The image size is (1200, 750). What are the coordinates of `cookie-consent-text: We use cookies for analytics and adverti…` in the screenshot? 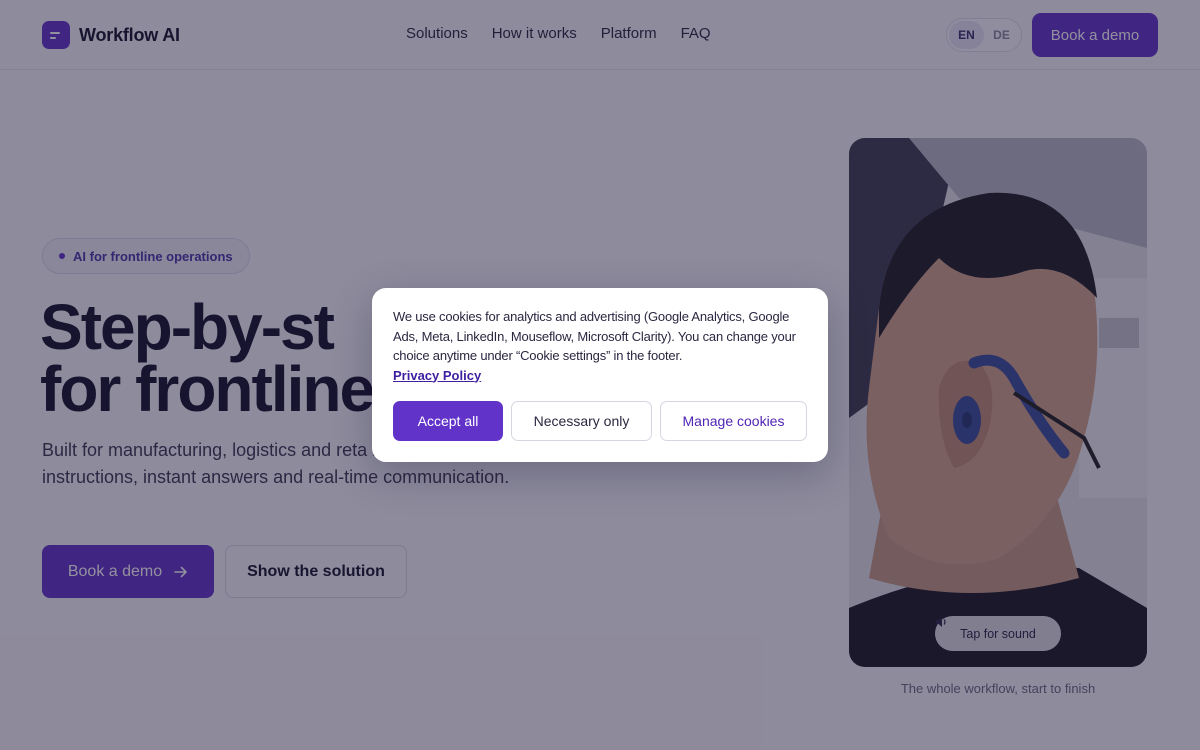 It's located at (594, 336).